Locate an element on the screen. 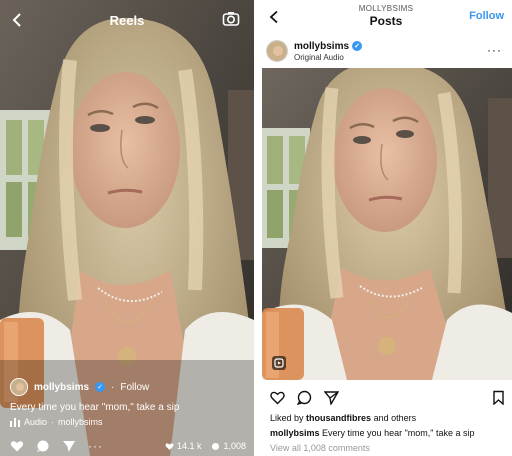 The image size is (512, 456). bookmark-icon is located at coordinates (498, 397).